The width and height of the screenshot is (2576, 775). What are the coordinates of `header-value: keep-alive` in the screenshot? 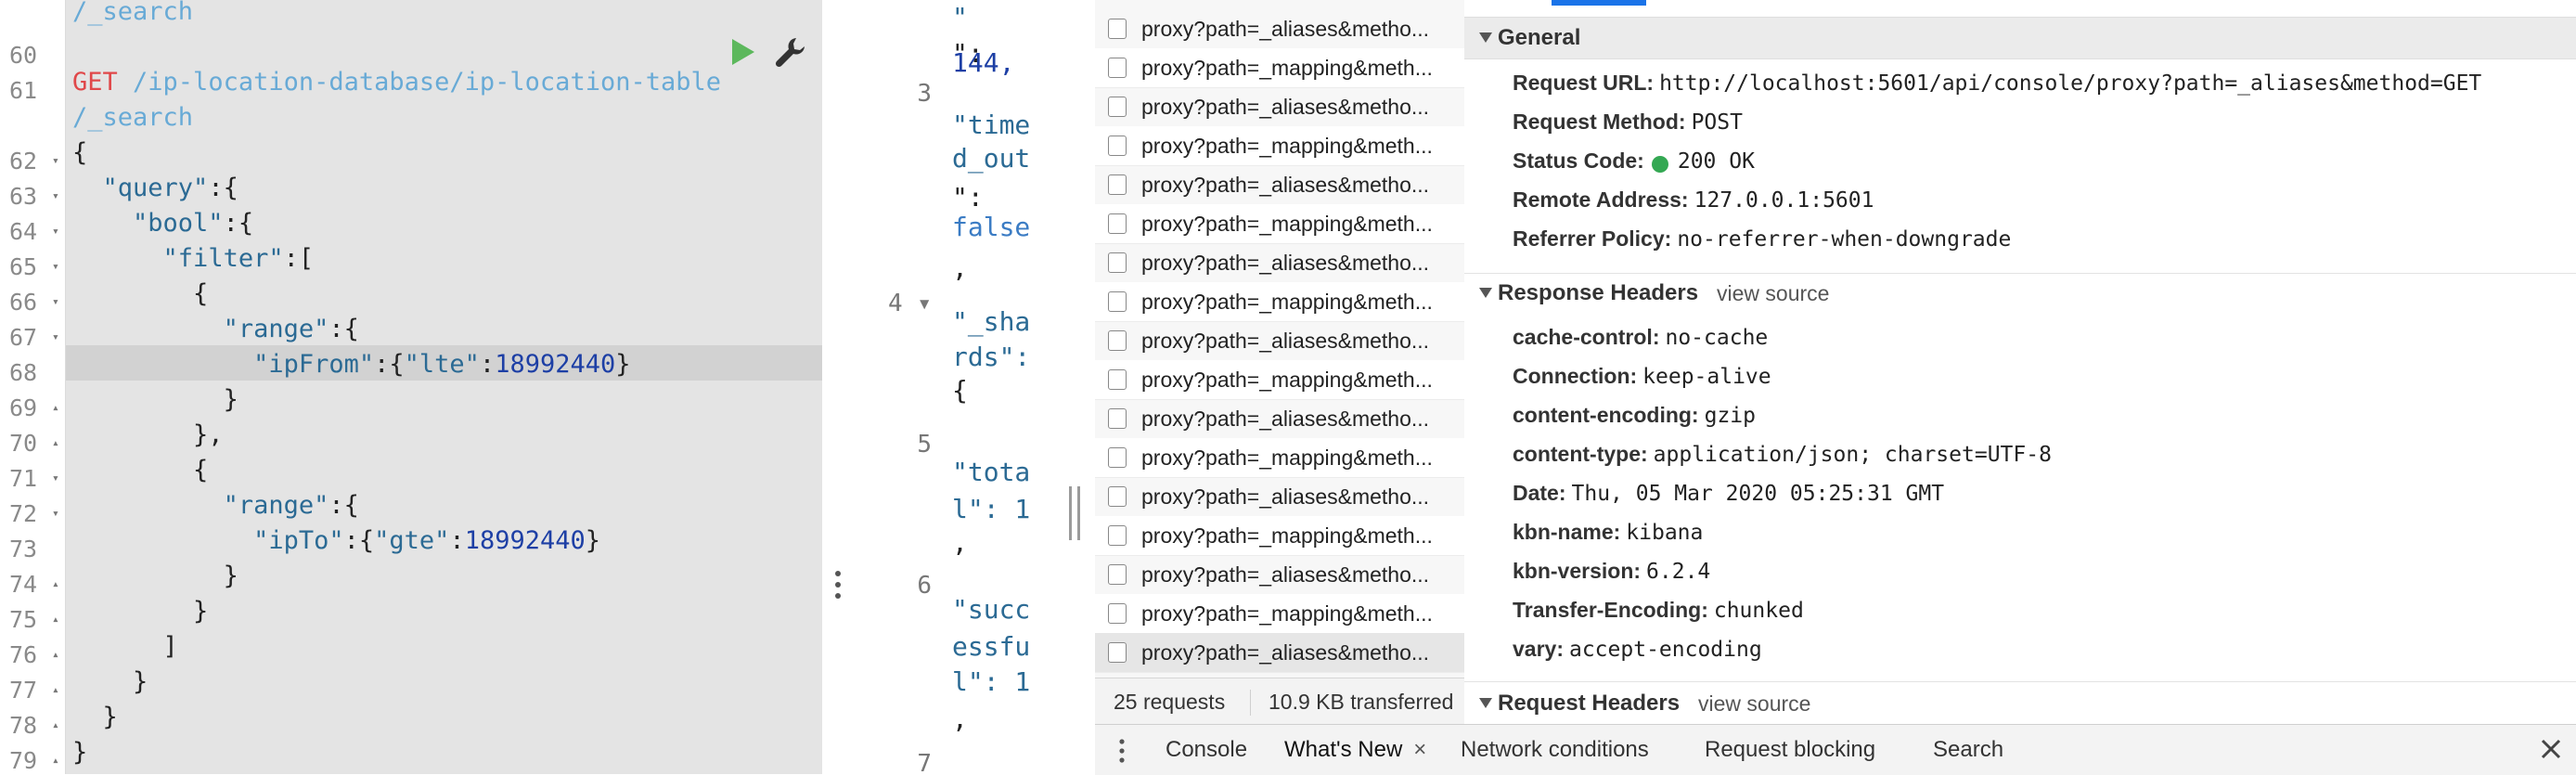 It's located at (1707, 377).